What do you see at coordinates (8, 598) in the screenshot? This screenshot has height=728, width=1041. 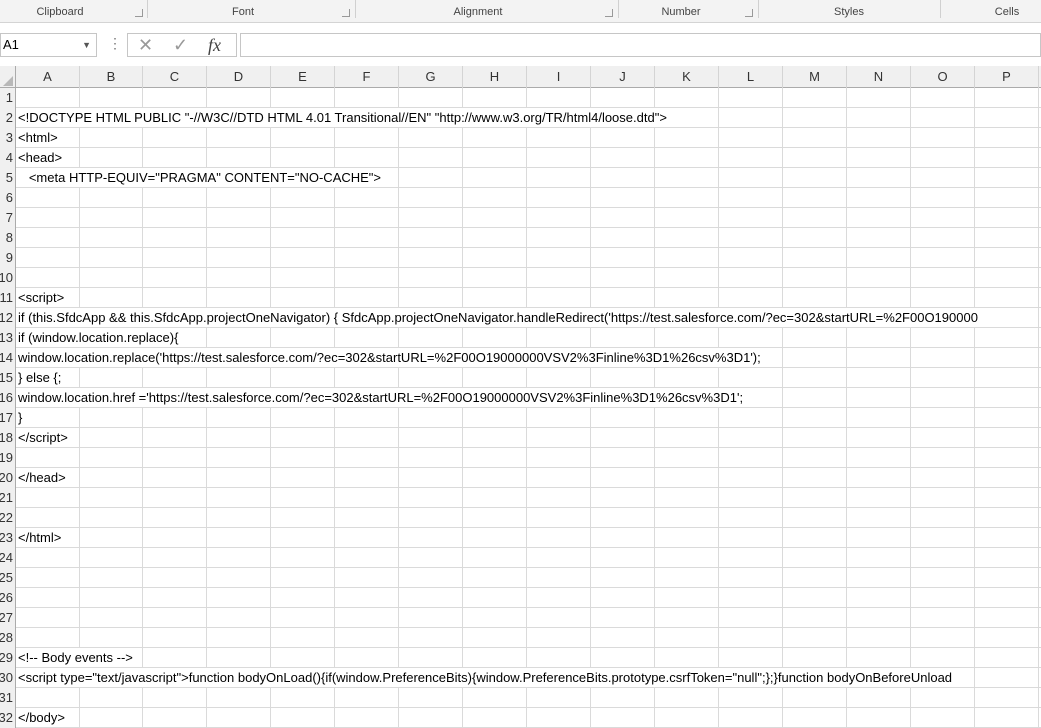 I see `row-header: 26` at bounding box center [8, 598].